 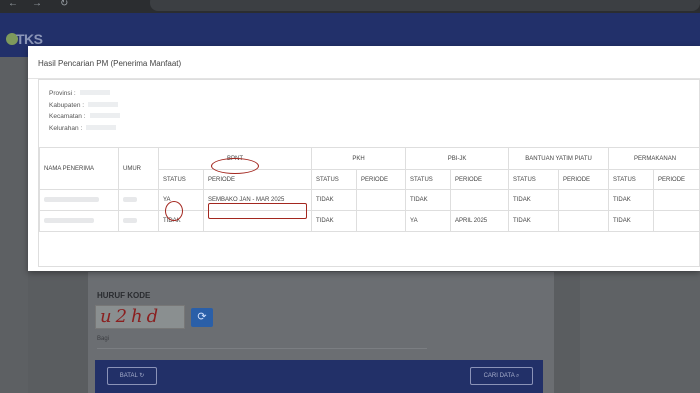 I want to click on browser-toolbar: ← → ↻, so click(x=350, y=6).